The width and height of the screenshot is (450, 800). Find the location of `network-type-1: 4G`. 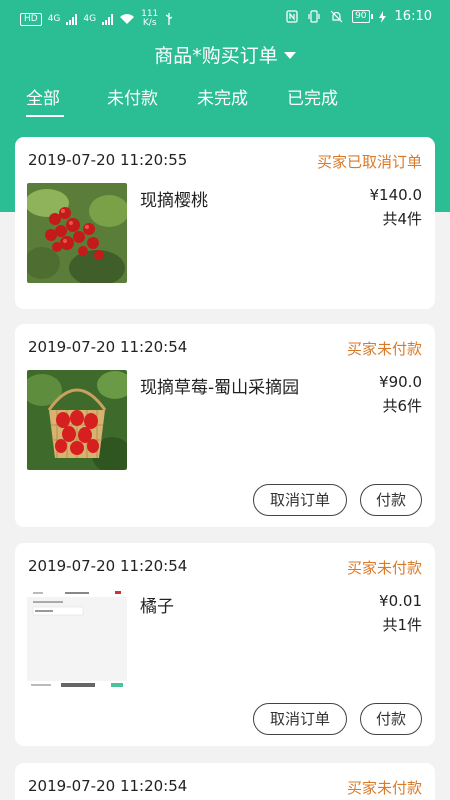

network-type-1: 4G is located at coordinates (54, 18).